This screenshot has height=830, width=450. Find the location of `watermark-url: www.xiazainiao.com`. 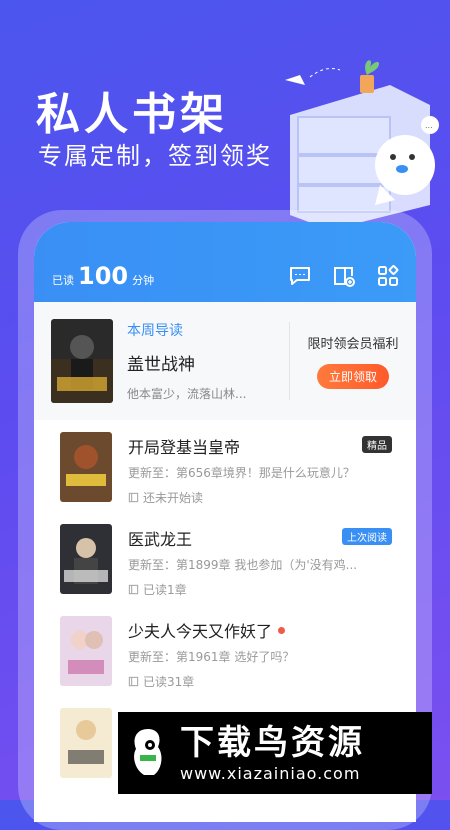

watermark-url: www.xiazainiao.com is located at coordinates (270, 773).